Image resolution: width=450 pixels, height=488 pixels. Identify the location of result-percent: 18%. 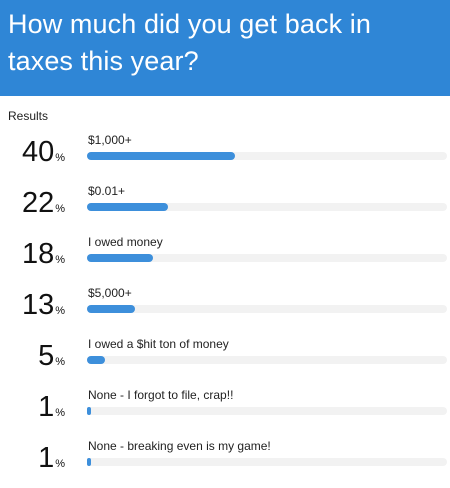
(43, 254).